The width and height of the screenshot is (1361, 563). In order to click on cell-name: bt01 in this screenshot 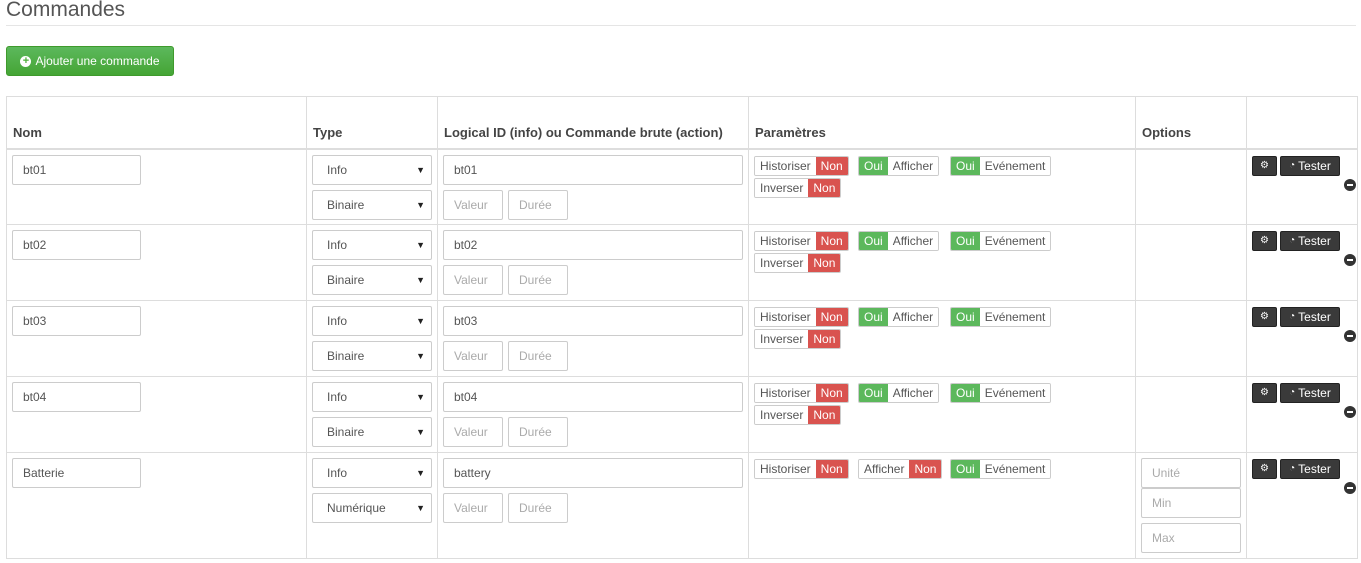, I will do `click(156, 186)`.